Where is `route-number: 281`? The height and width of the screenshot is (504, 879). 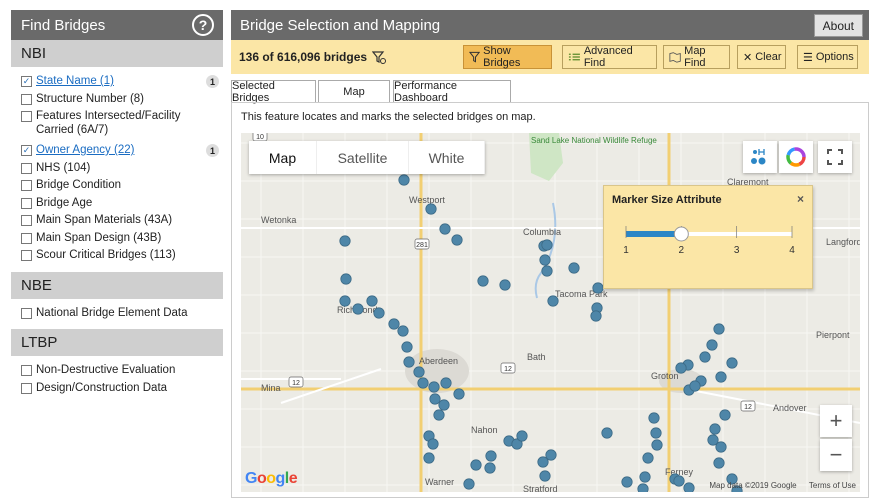 route-number: 281 is located at coordinates (422, 245).